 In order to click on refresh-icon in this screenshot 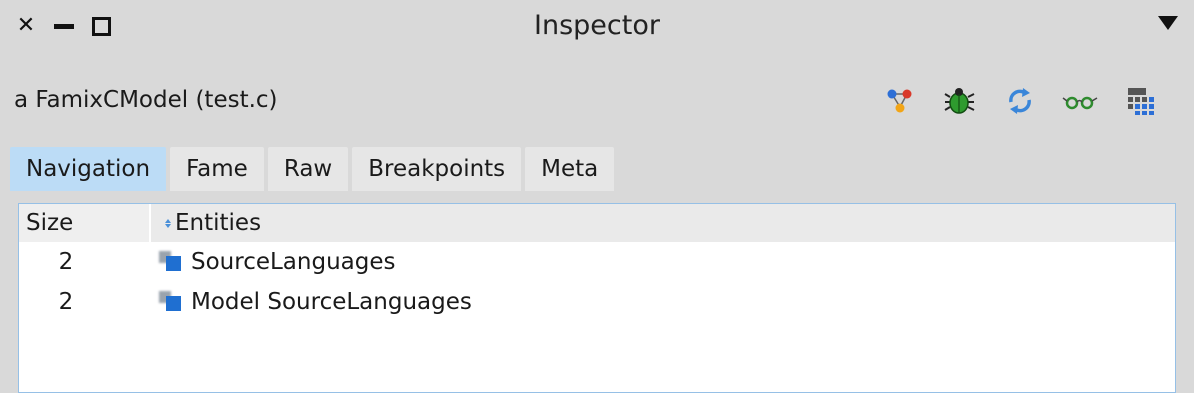, I will do `click(1020, 101)`.